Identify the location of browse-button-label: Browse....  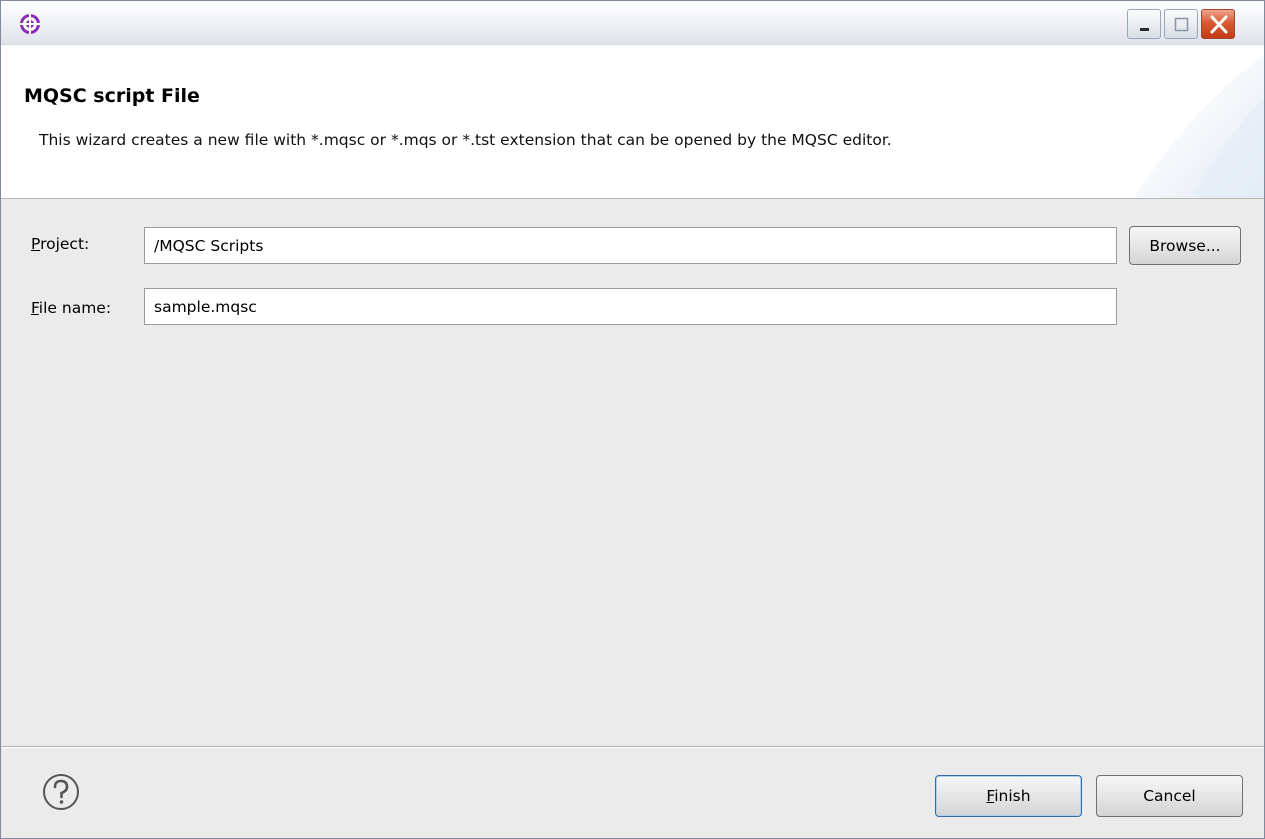
(1185, 245).